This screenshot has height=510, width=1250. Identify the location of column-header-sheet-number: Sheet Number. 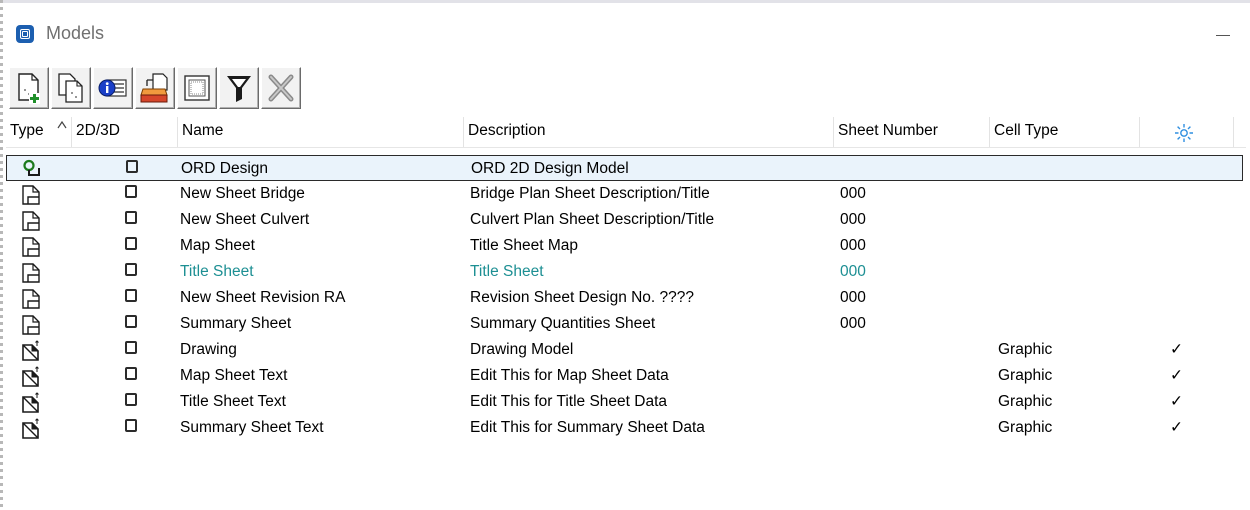
(912, 132).